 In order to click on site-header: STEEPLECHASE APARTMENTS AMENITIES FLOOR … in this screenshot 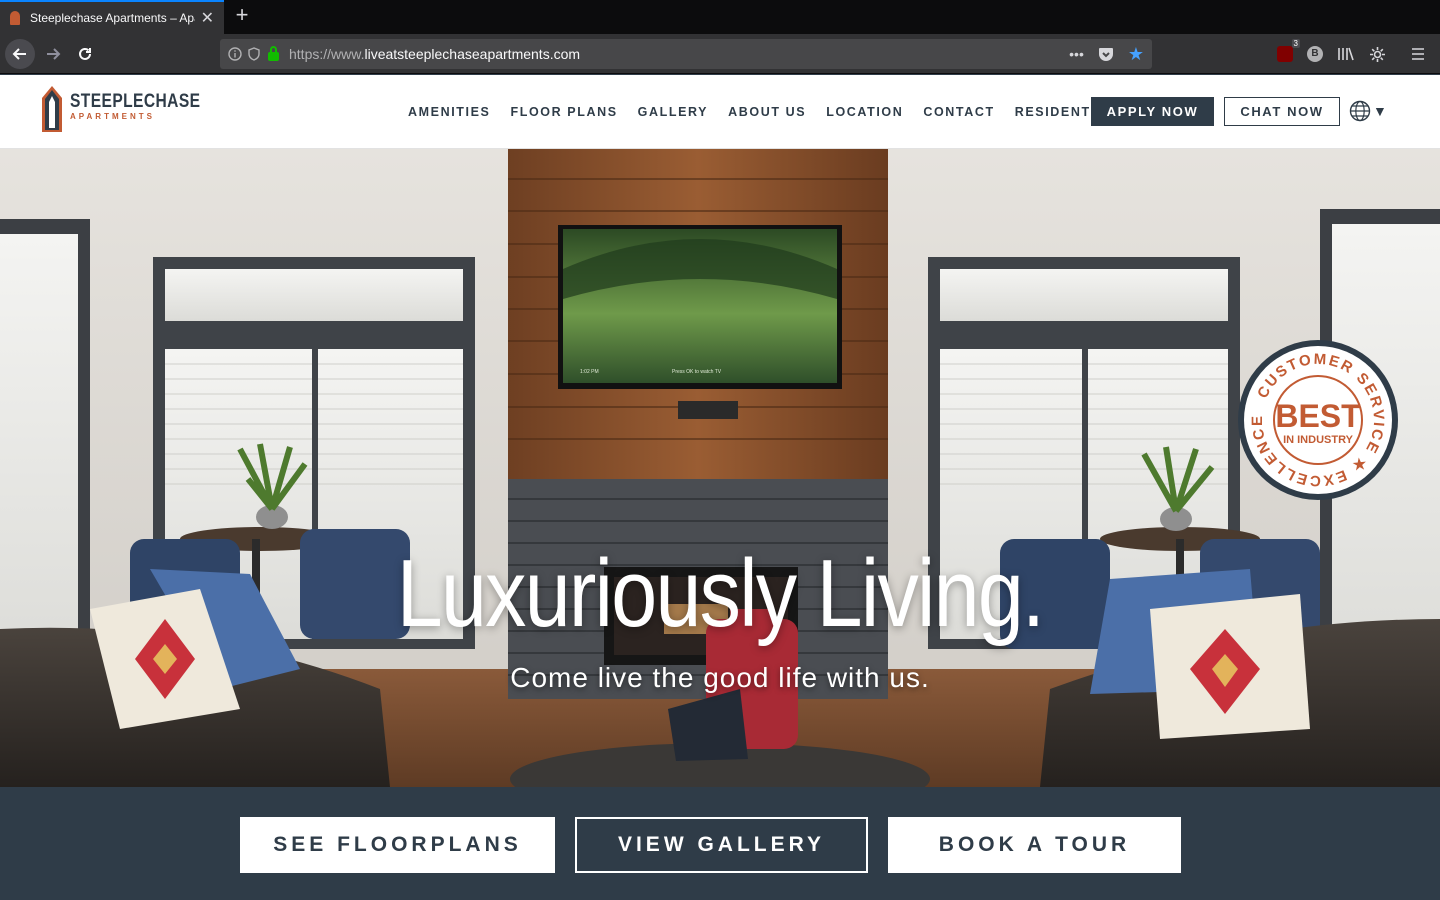, I will do `click(720, 112)`.